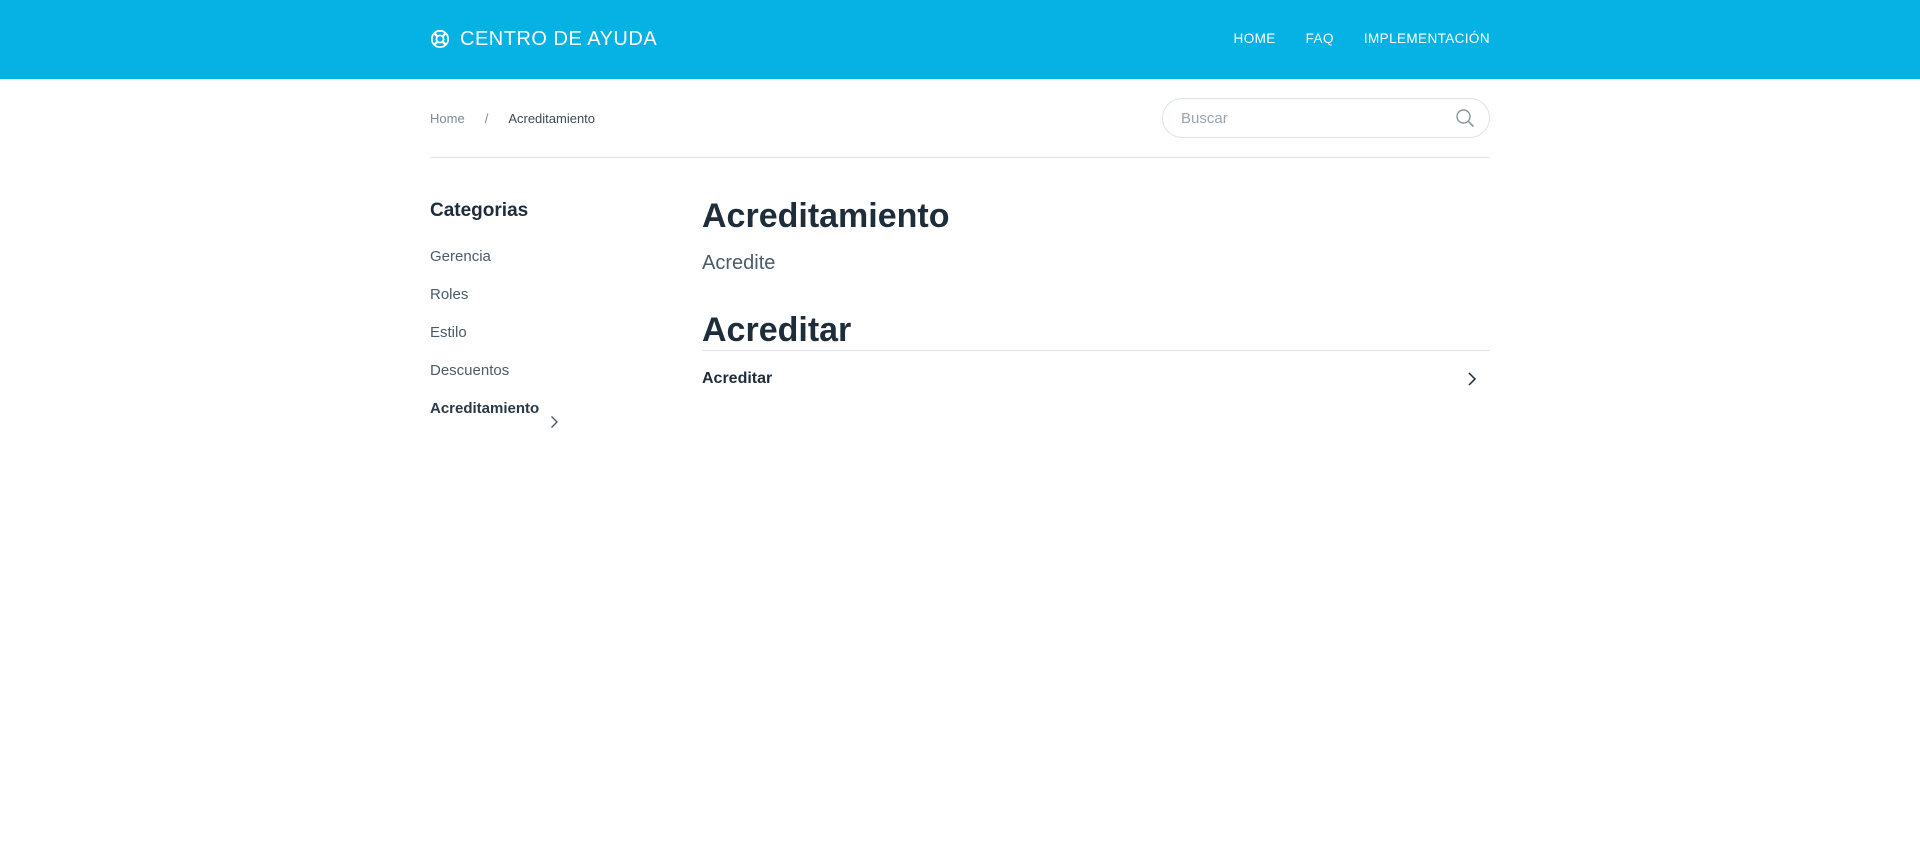  What do you see at coordinates (1465, 118) in the screenshot?
I see `search-icon` at bounding box center [1465, 118].